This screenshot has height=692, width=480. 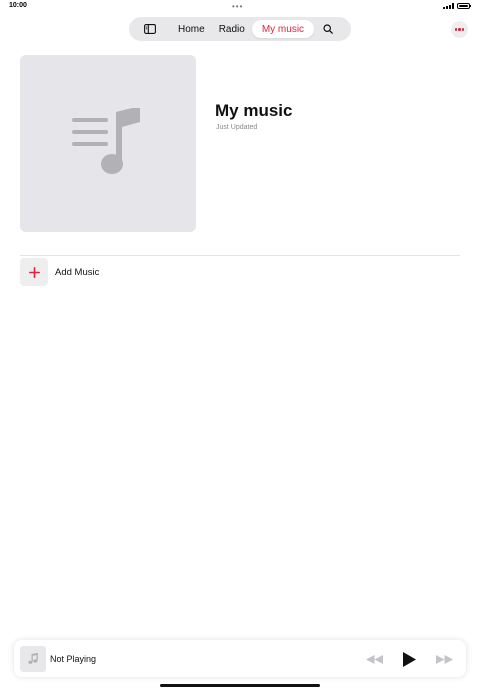 I want to click on rewind-icon, so click(x=374, y=659).